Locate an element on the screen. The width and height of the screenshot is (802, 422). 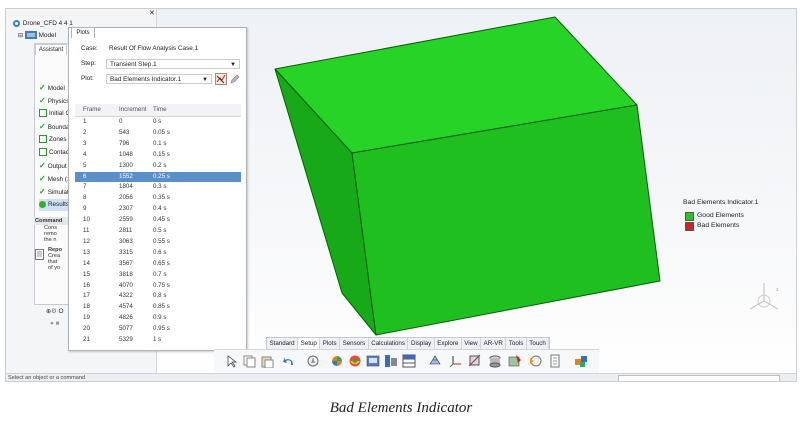
cell-time: 0.5 s is located at coordinates (160, 230).